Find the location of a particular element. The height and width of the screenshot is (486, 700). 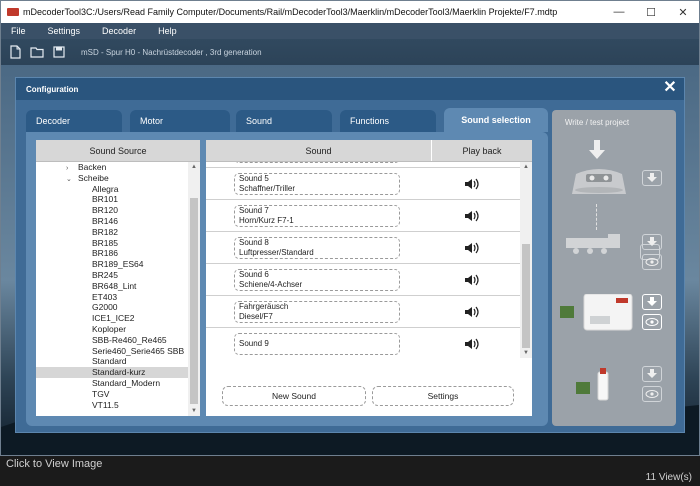

tree-item-label: Koploper is located at coordinates (109, 328).